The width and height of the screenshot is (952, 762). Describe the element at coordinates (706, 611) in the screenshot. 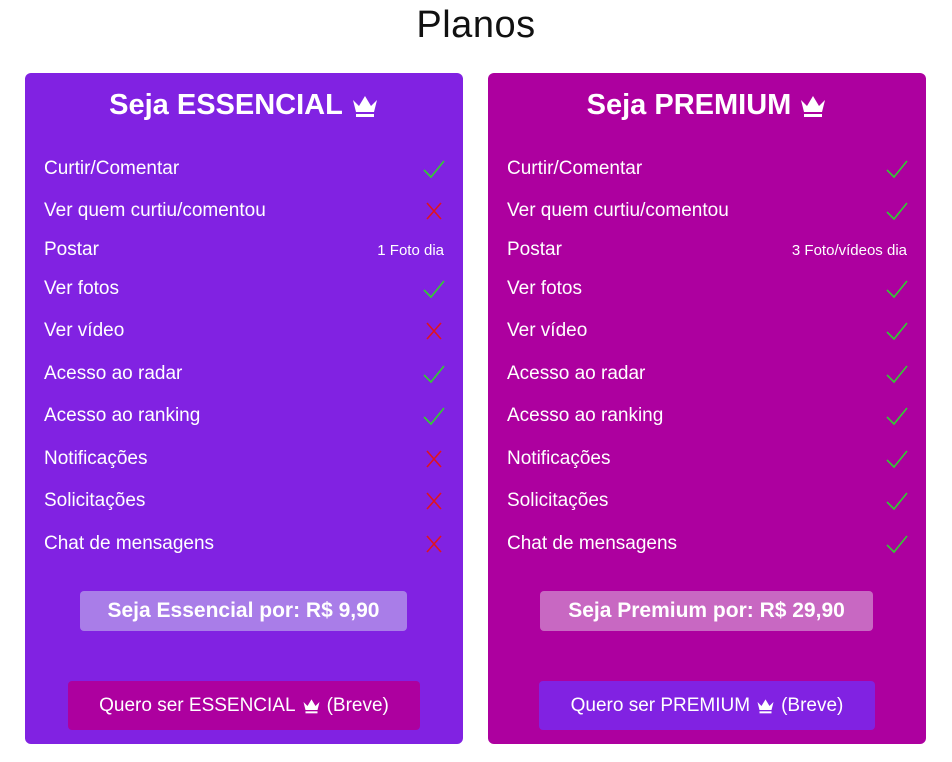

I see `price-badge-premium: Seja Premium por: R$ 29,90` at that location.